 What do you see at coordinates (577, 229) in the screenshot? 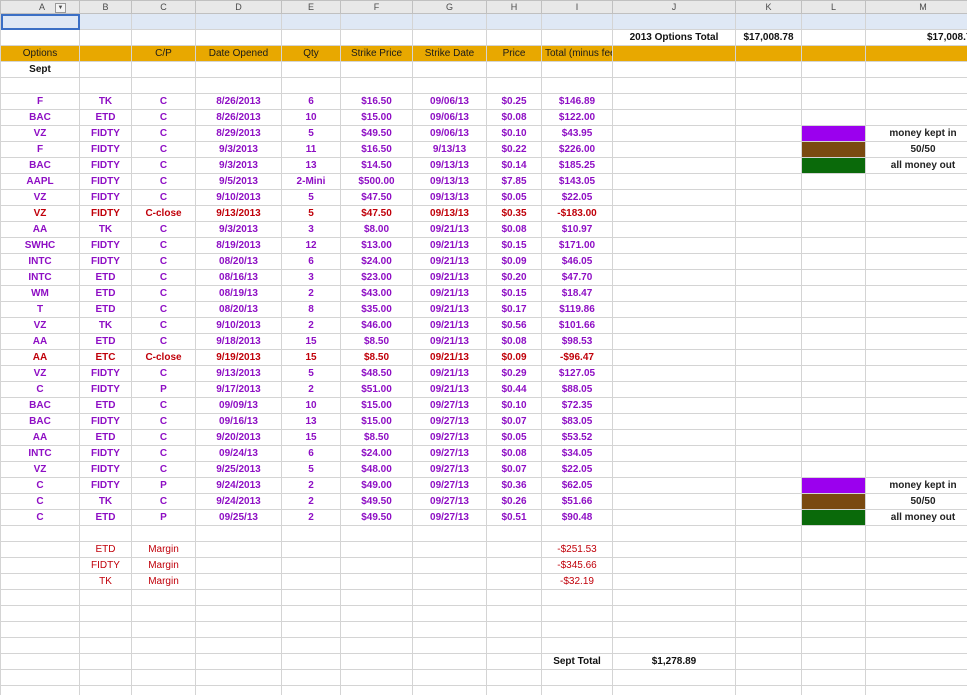
I see `total-cell: $10.97` at bounding box center [577, 229].